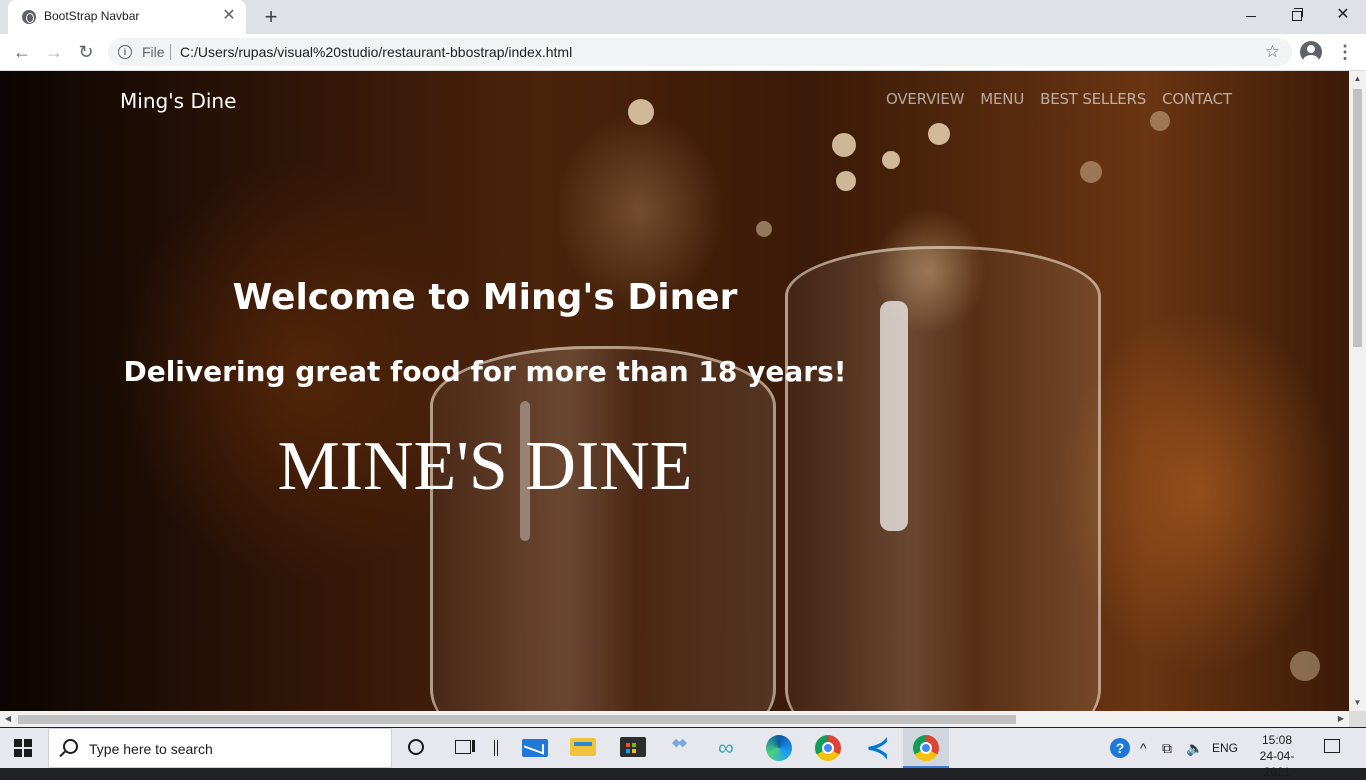 Image resolution: width=1366 pixels, height=780 pixels. What do you see at coordinates (1175, 748) in the screenshot?
I see `network-icon: ⧉` at bounding box center [1175, 748].